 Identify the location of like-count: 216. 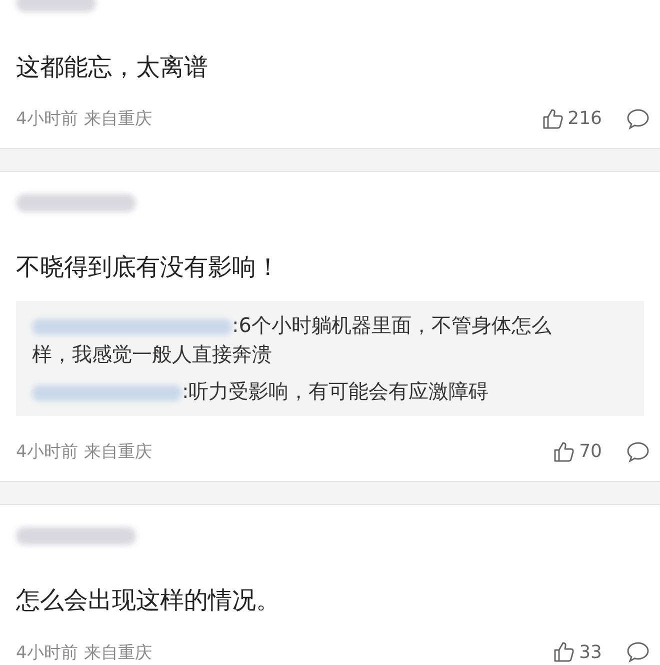
(585, 119).